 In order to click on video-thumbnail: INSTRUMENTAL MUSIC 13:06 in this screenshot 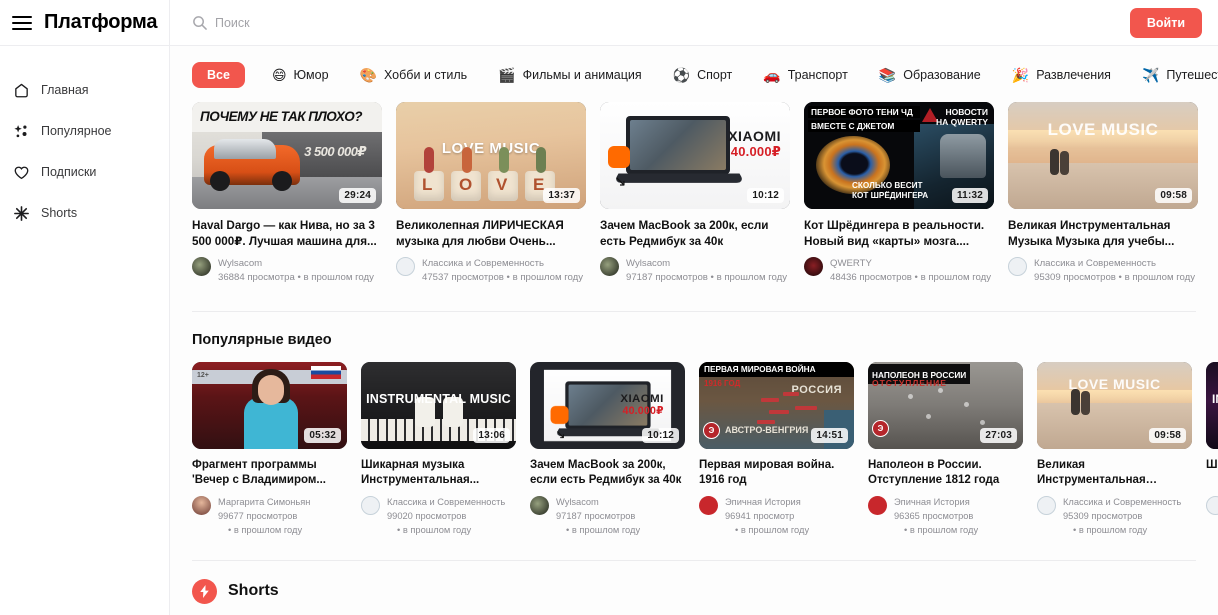, I will do `click(438, 405)`.